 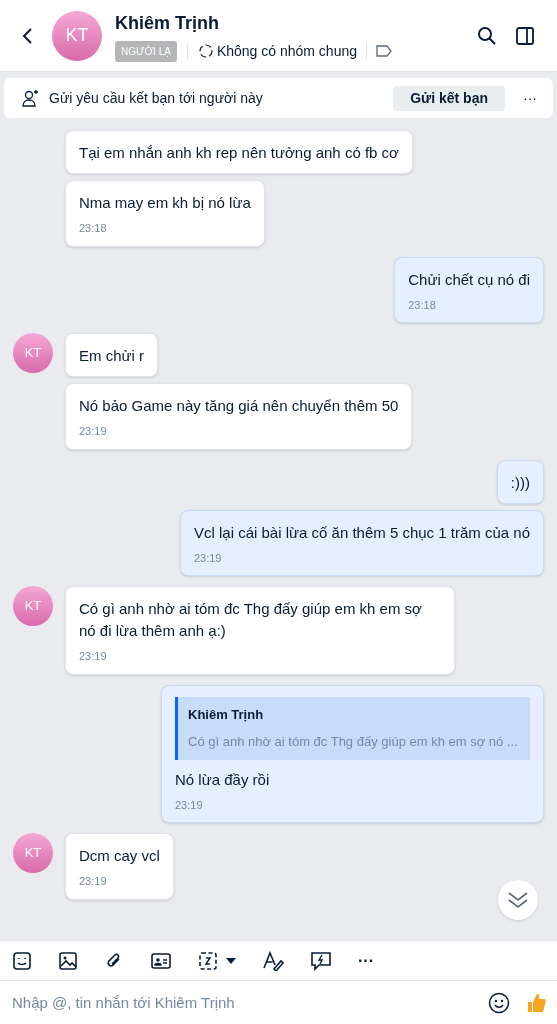 What do you see at coordinates (239, 406) in the screenshot?
I see `message-text: Nó bảo Game này tăng giá nên chuyển thêm 50` at bounding box center [239, 406].